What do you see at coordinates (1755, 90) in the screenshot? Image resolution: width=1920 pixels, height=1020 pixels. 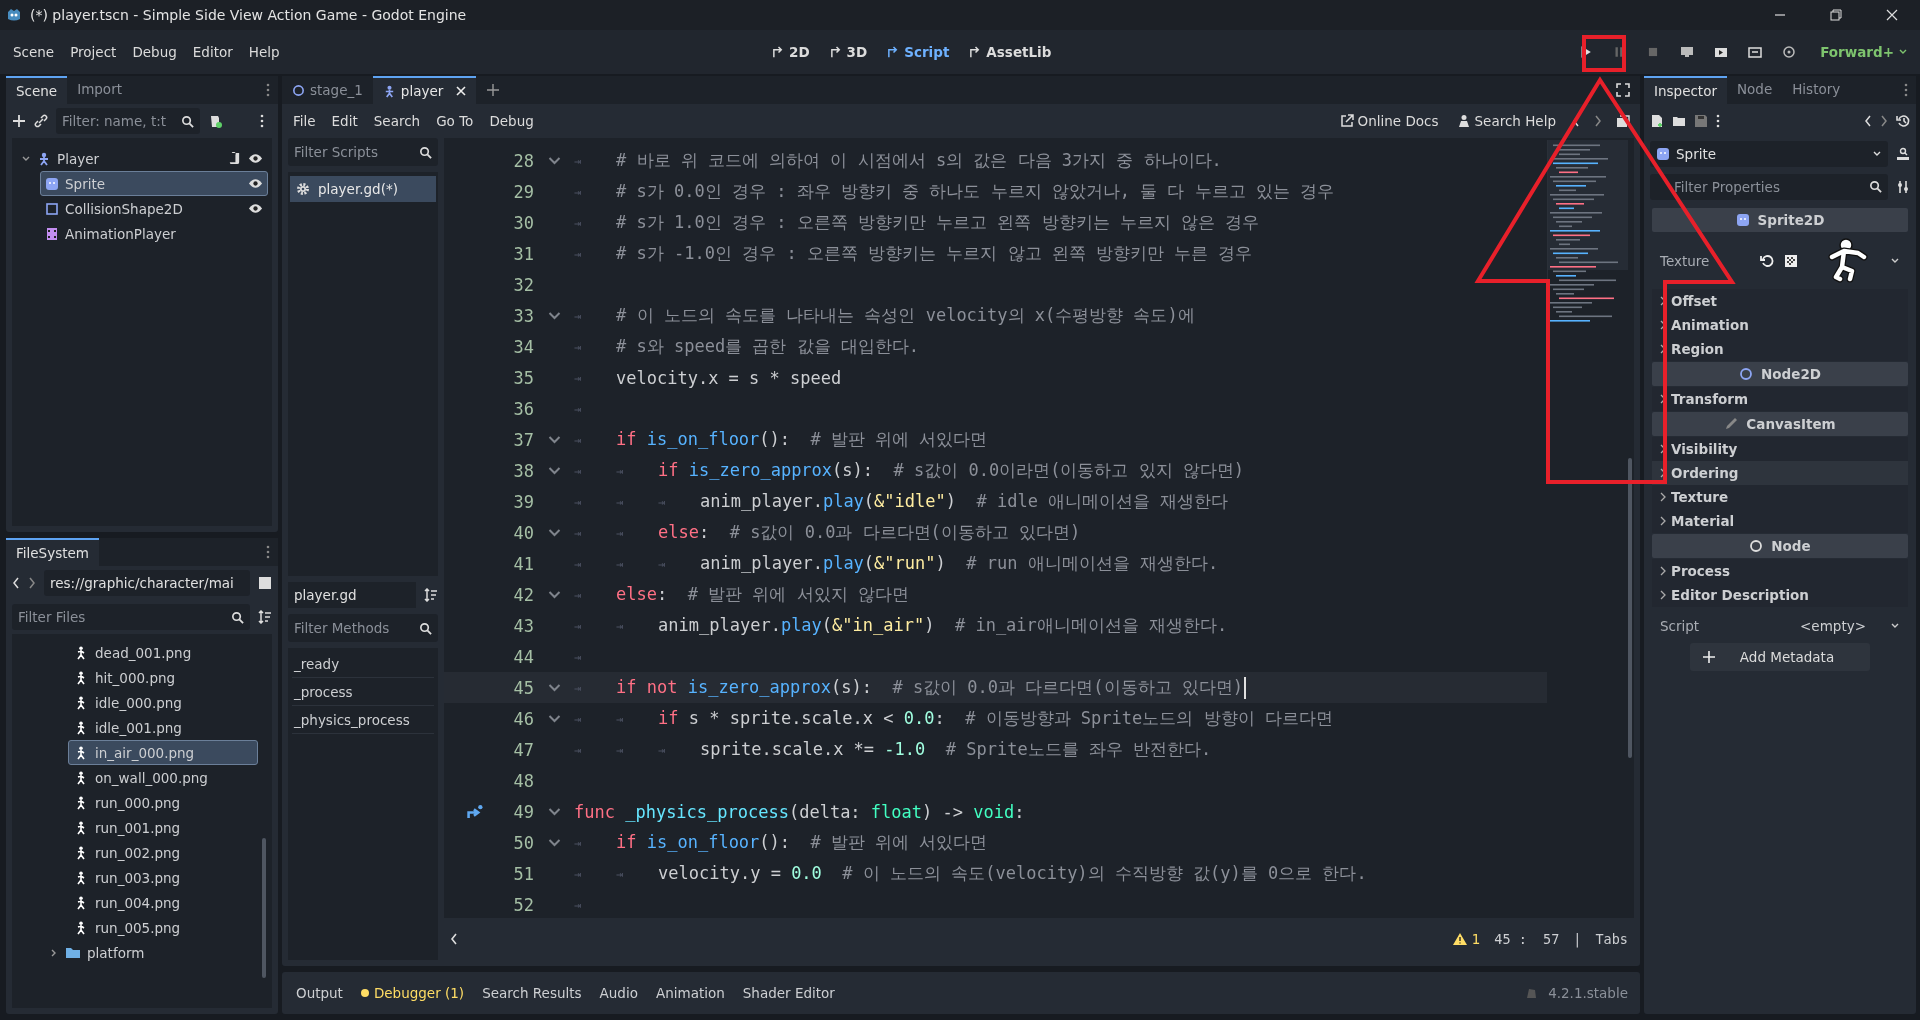 I see `dock-tab: Node` at bounding box center [1755, 90].